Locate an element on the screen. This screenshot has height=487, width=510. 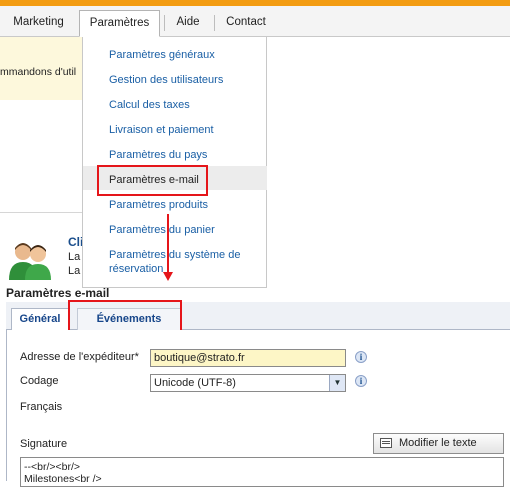
menu-item-livraison-paiement: Livraison et paiement is located at coordinates (161, 130).